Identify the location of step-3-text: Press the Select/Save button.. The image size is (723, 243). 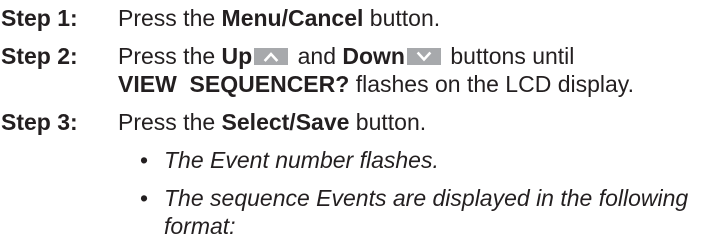
(272, 122).